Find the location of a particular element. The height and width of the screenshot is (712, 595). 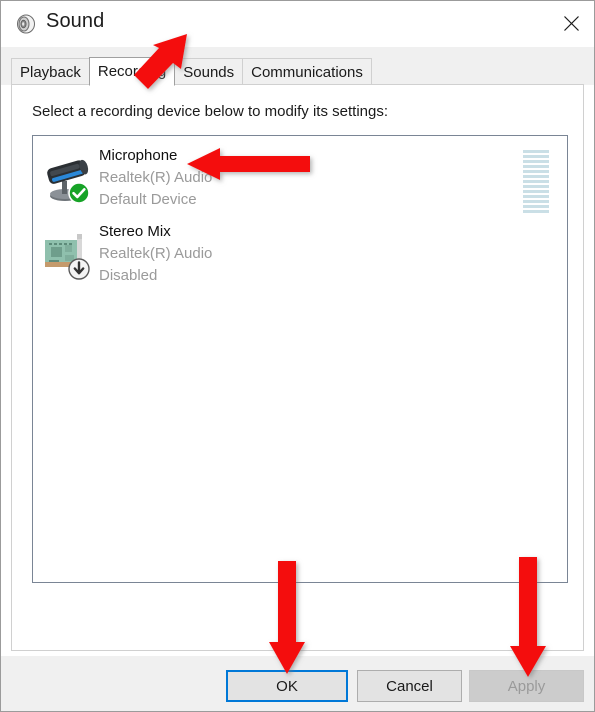

device-text-block: Stereo Mix Realtek(R) Audio Disabled is located at coordinates (155, 254).